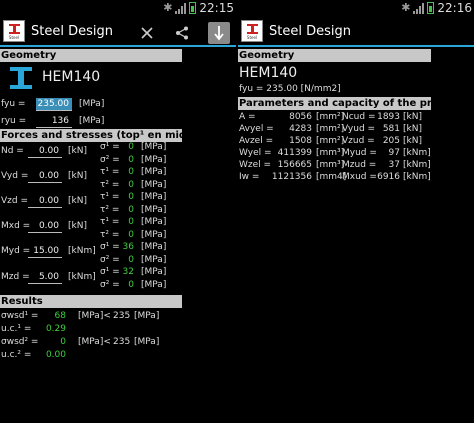 This screenshot has width=474, height=423. What do you see at coordinates (128, 272) in the screenshot?
I see `stress-value: 32` at bounding box center [128, 272].